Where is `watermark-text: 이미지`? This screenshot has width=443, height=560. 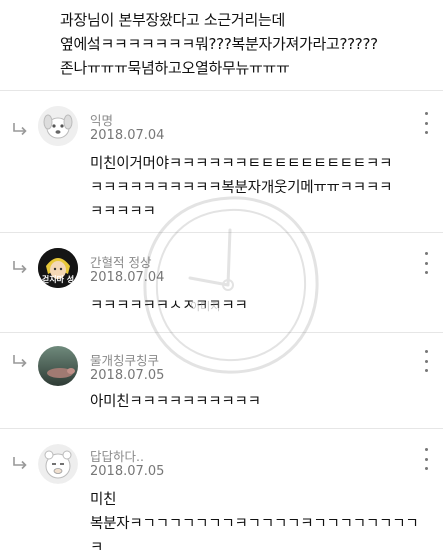
watermark-text: 이미지 is located at coordinates (205, 306).